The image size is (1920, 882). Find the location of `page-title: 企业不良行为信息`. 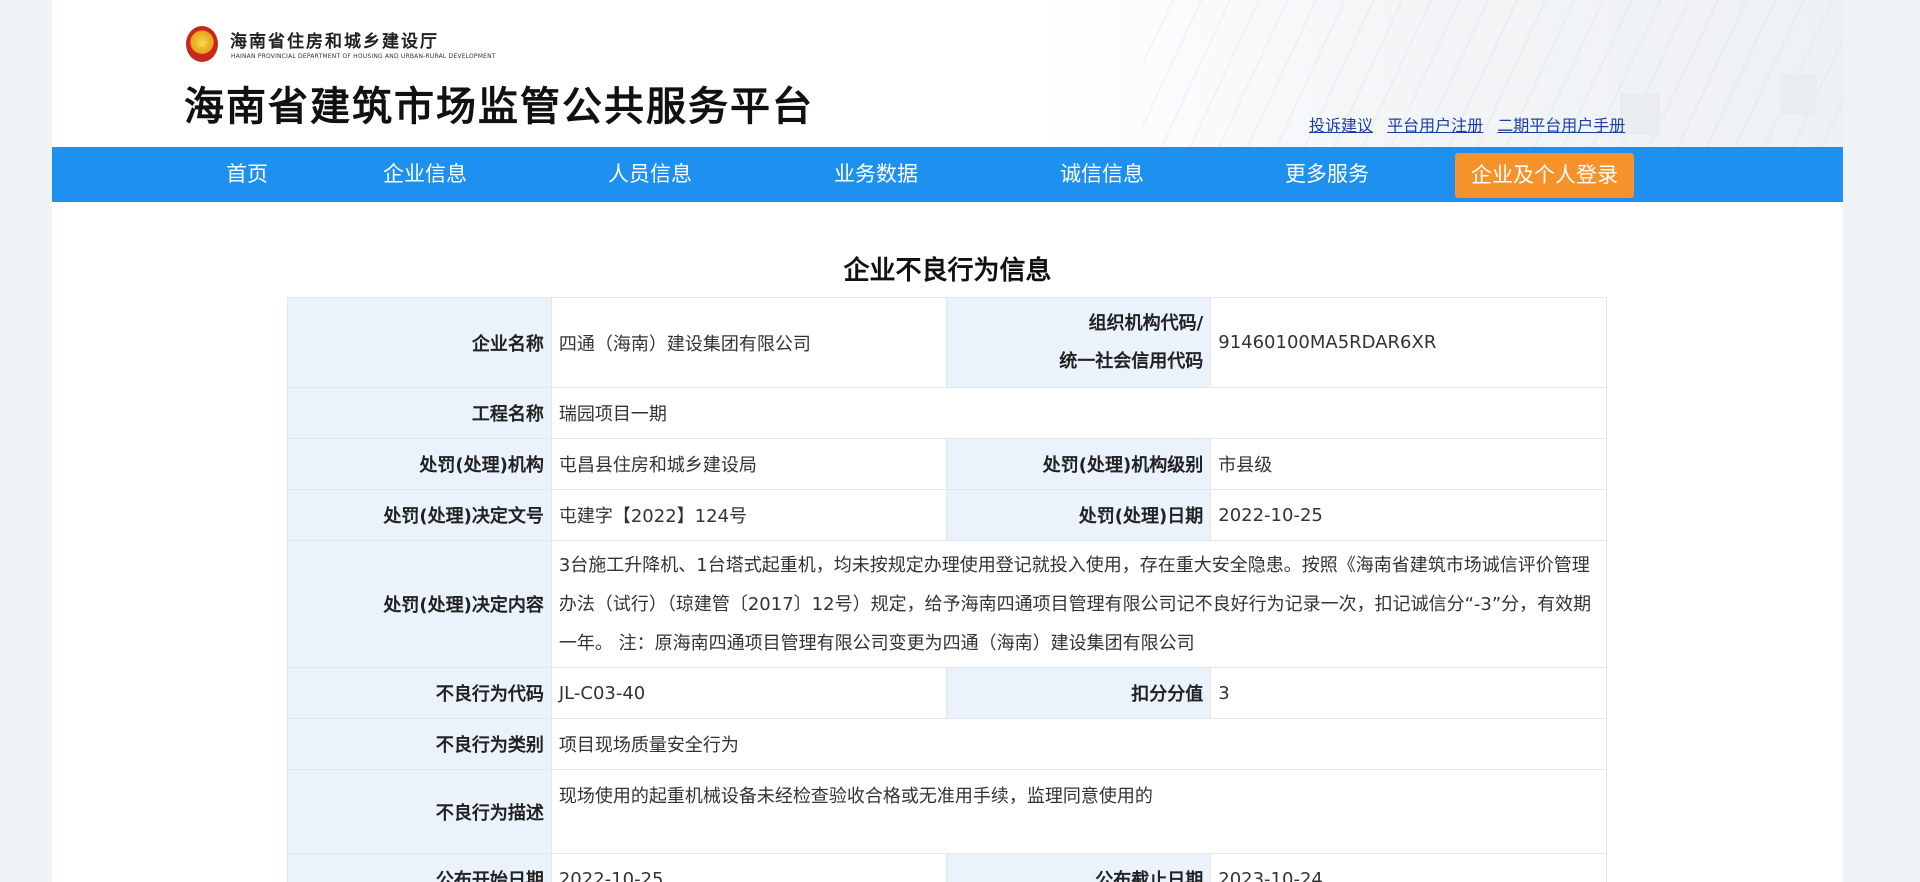

page-title: 企业不良行为信息 is located at coordinates (947, 271).